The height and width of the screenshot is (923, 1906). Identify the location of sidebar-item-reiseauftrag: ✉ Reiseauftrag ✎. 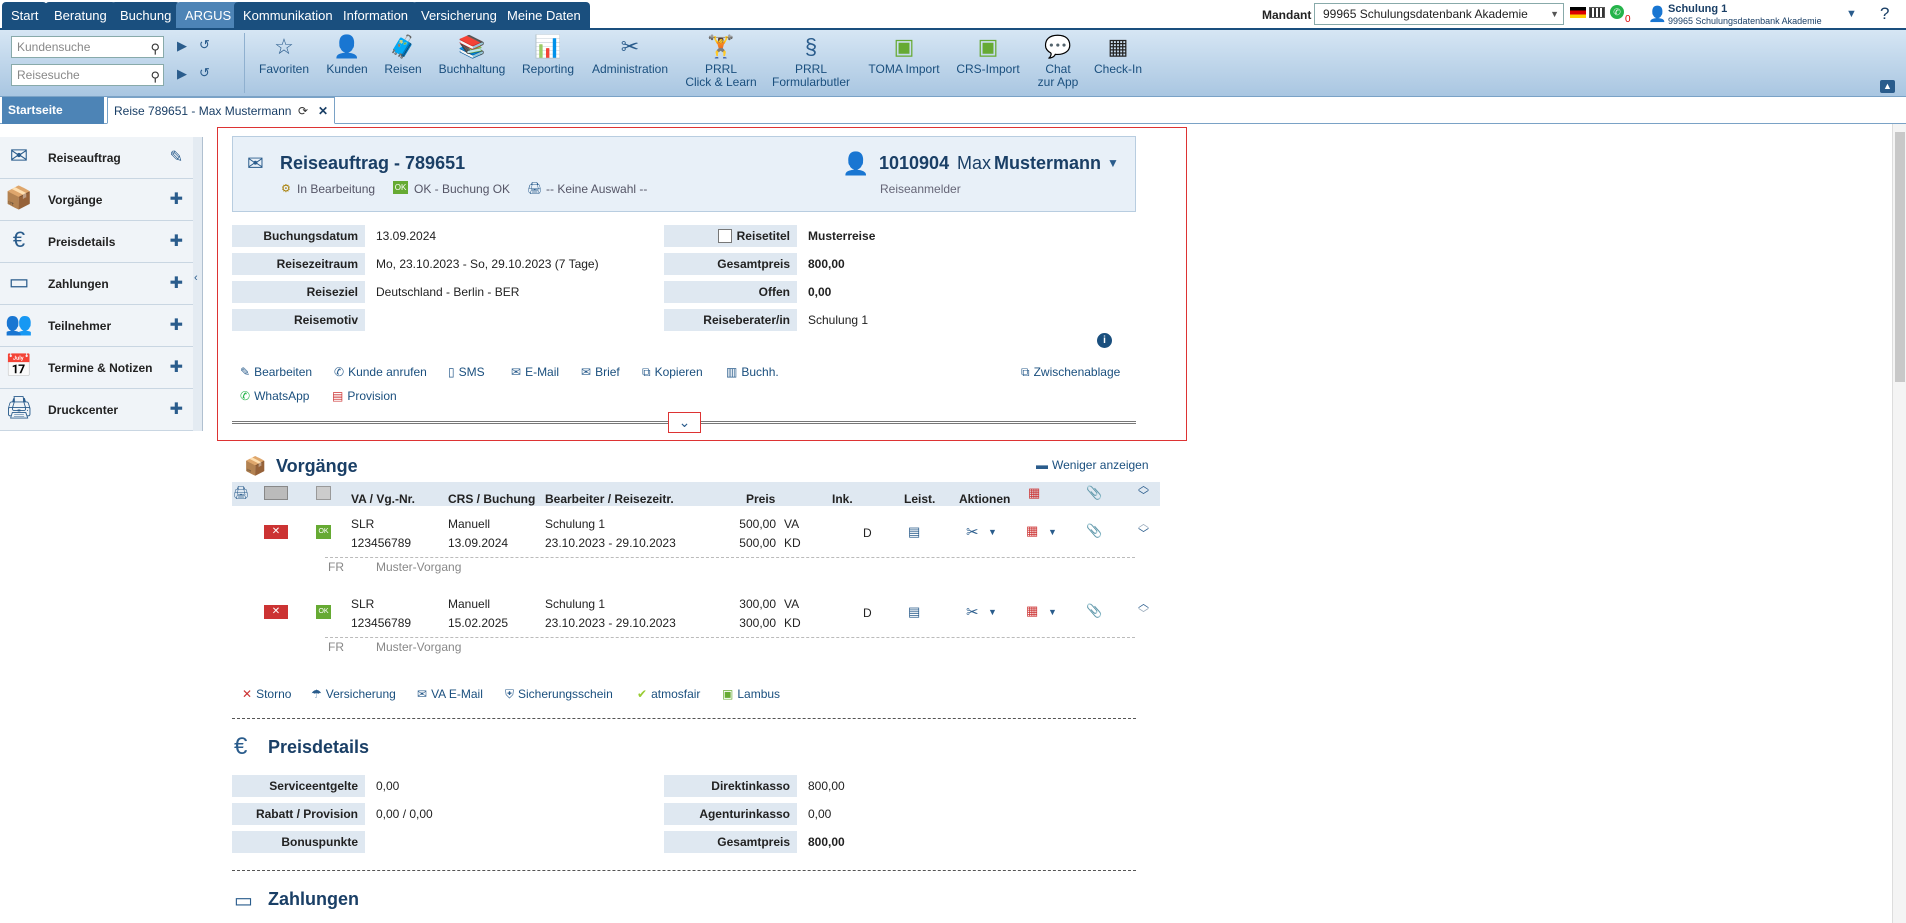
(96, 158).